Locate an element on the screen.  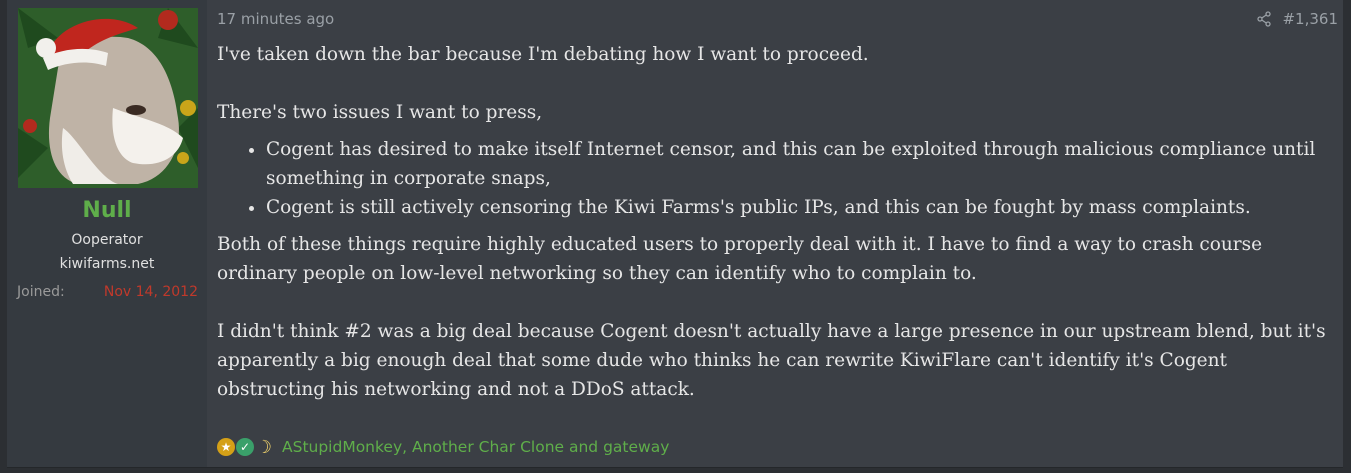
post-actions: #1,361 is located at coordinates (1297, 19).